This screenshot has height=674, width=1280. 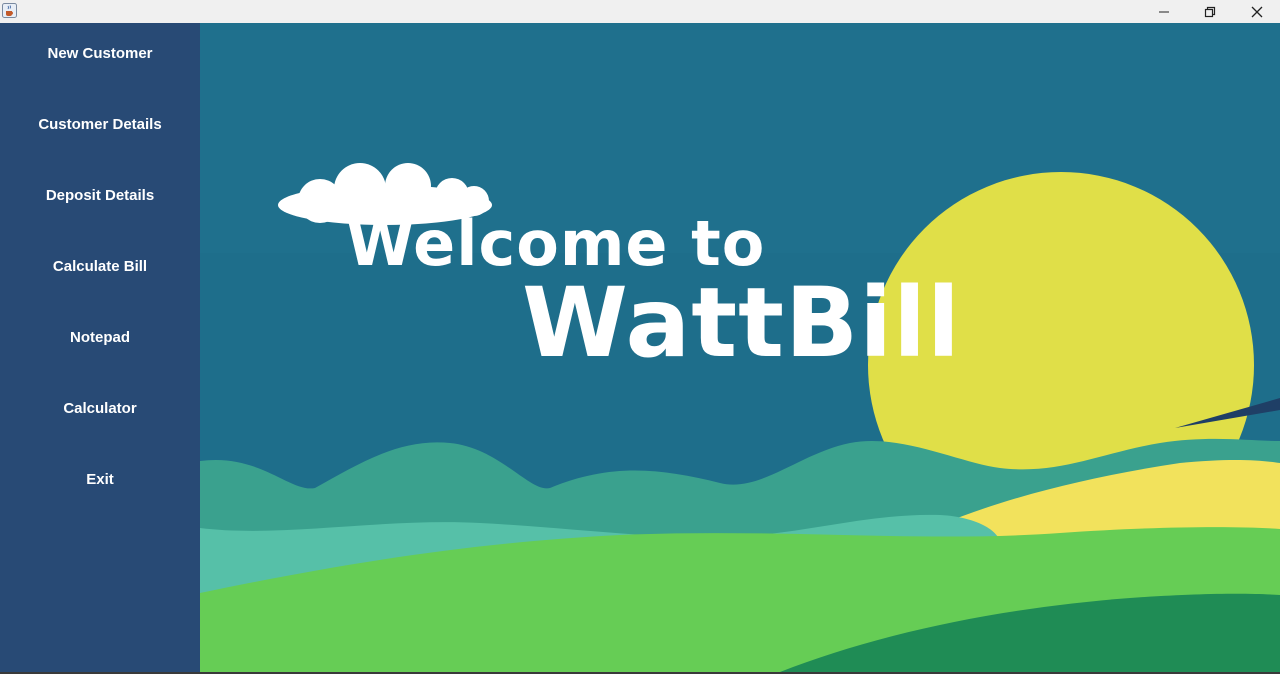 I want to click on maximize-button, so click(x=1210, y=11).